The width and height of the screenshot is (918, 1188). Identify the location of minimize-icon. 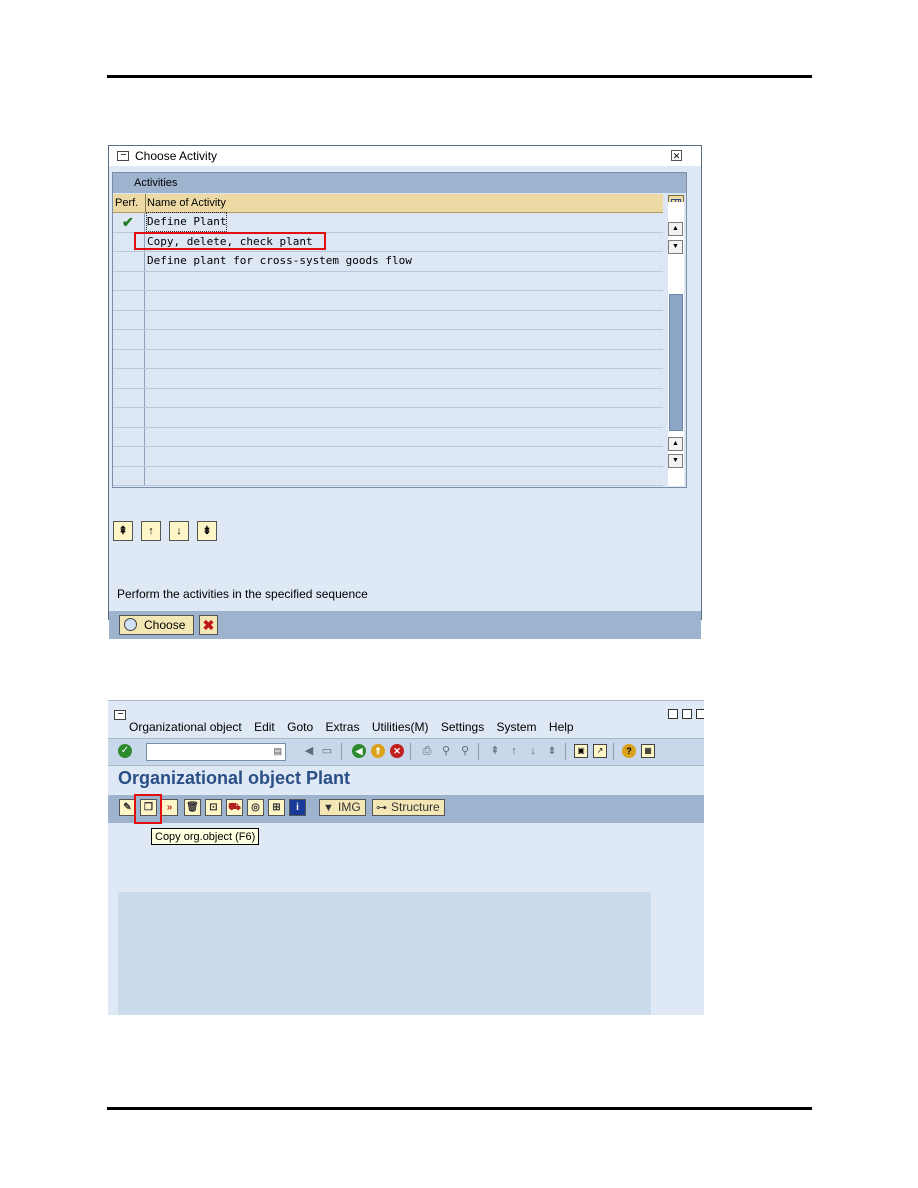
(673, 714).